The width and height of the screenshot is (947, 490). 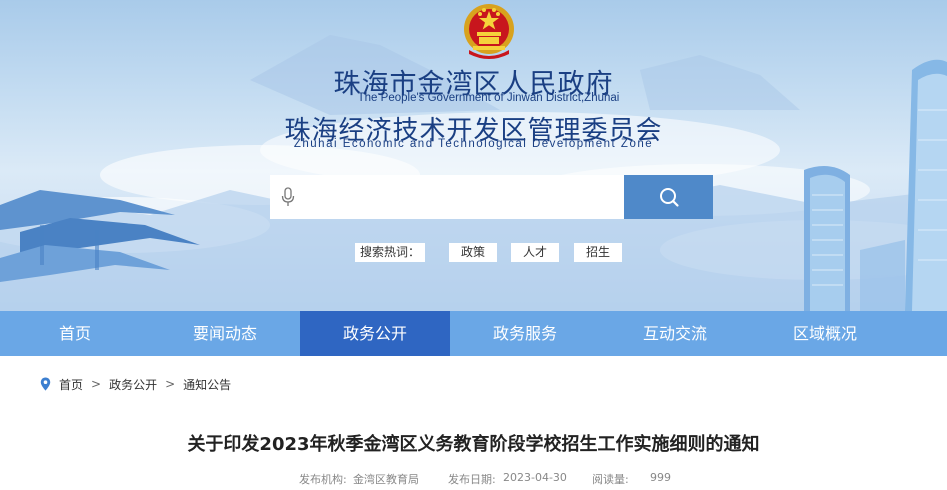 What do you see at coordinates (472, 479) in the screenshot?
I see `publish-date-label: 发布日期:` at bounding box center [472, 479].